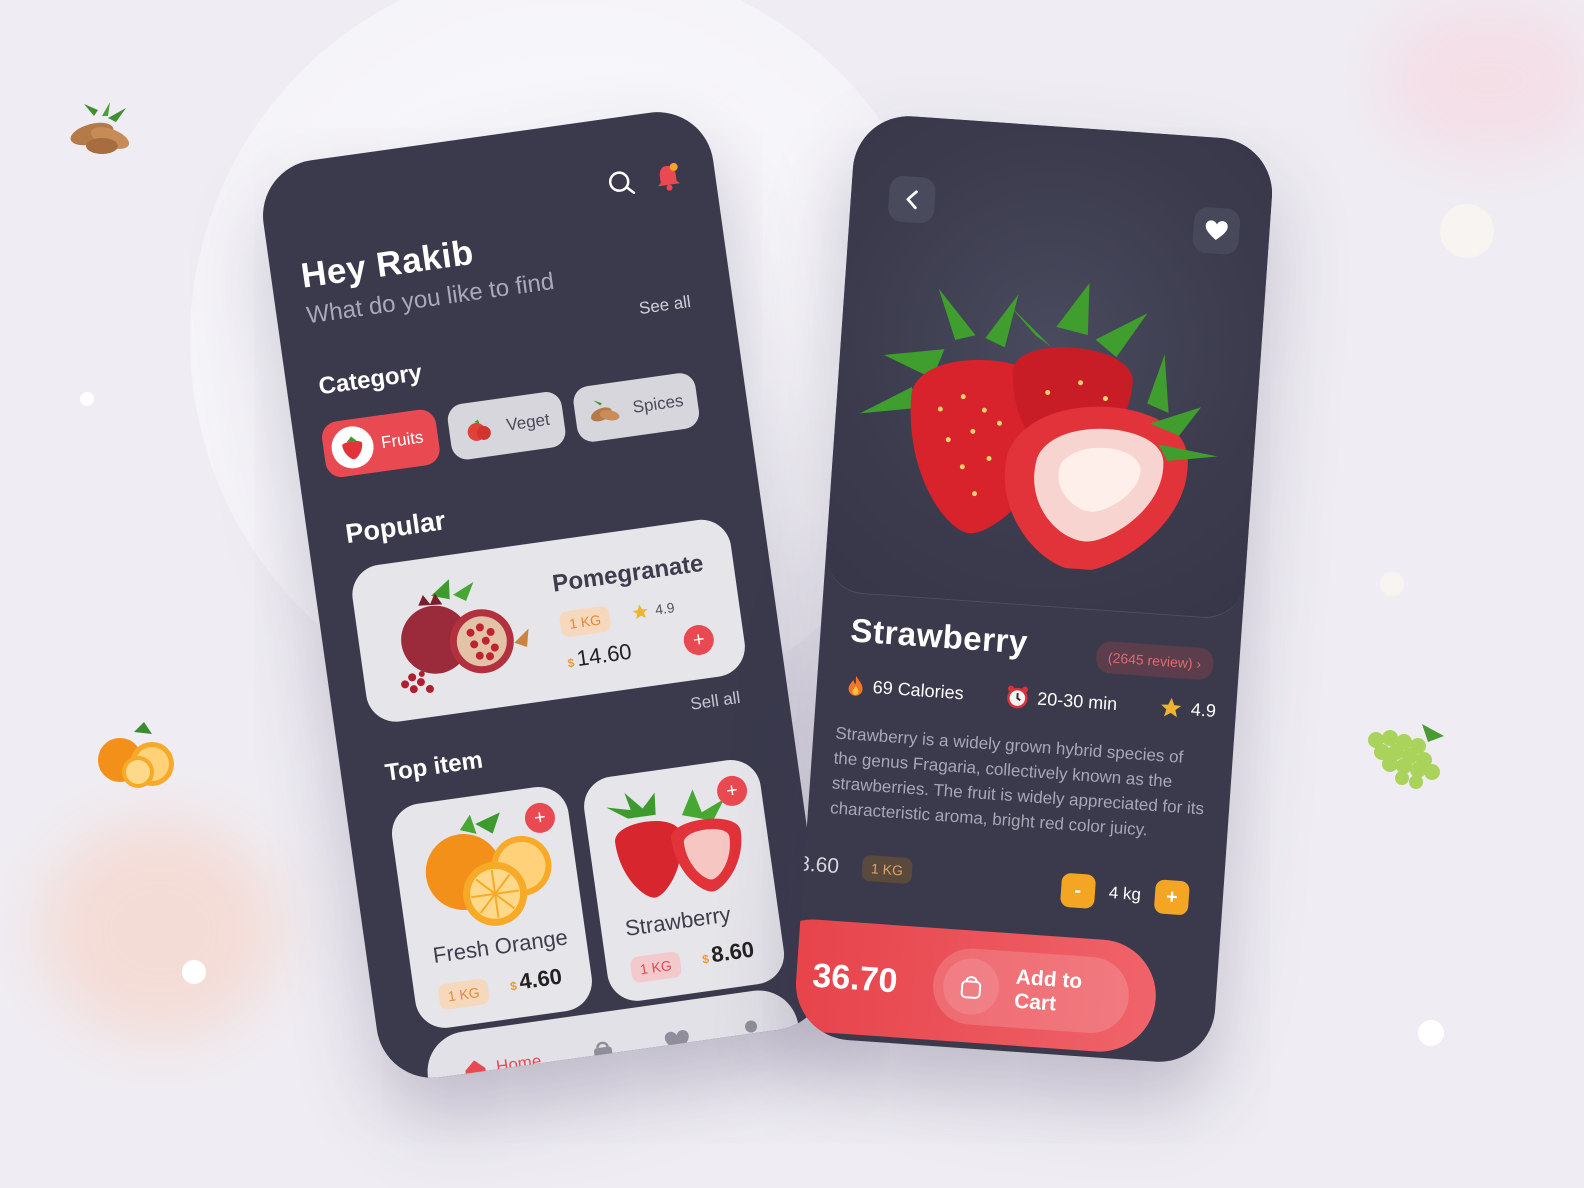 Image resolution: width=1584 pixels, height=1188 pixels. What do you see at coordinates (665, 305) in the screenshot?
I see `see-all-link: See all` at bounding box center [665, 305].